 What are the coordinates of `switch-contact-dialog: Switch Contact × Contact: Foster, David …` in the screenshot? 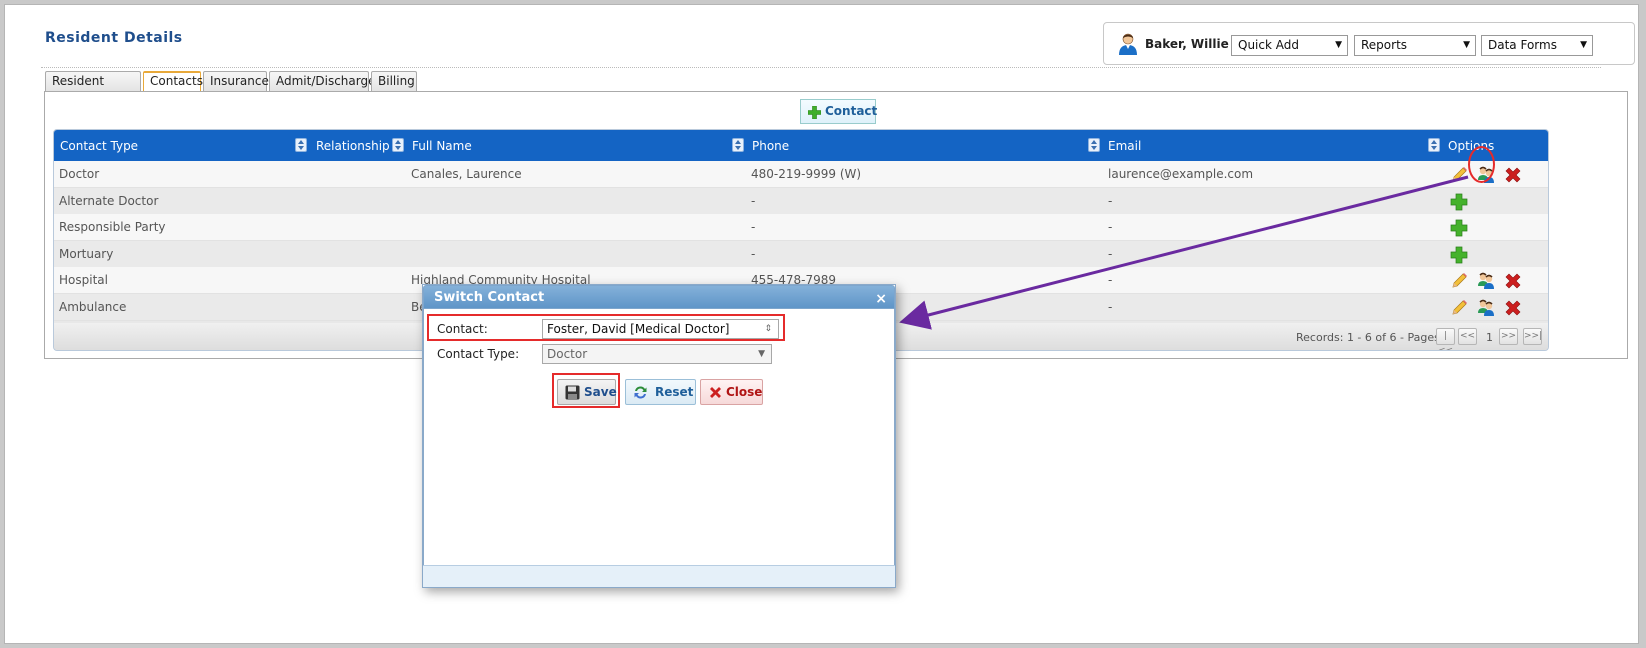 It's located at (659, 436).